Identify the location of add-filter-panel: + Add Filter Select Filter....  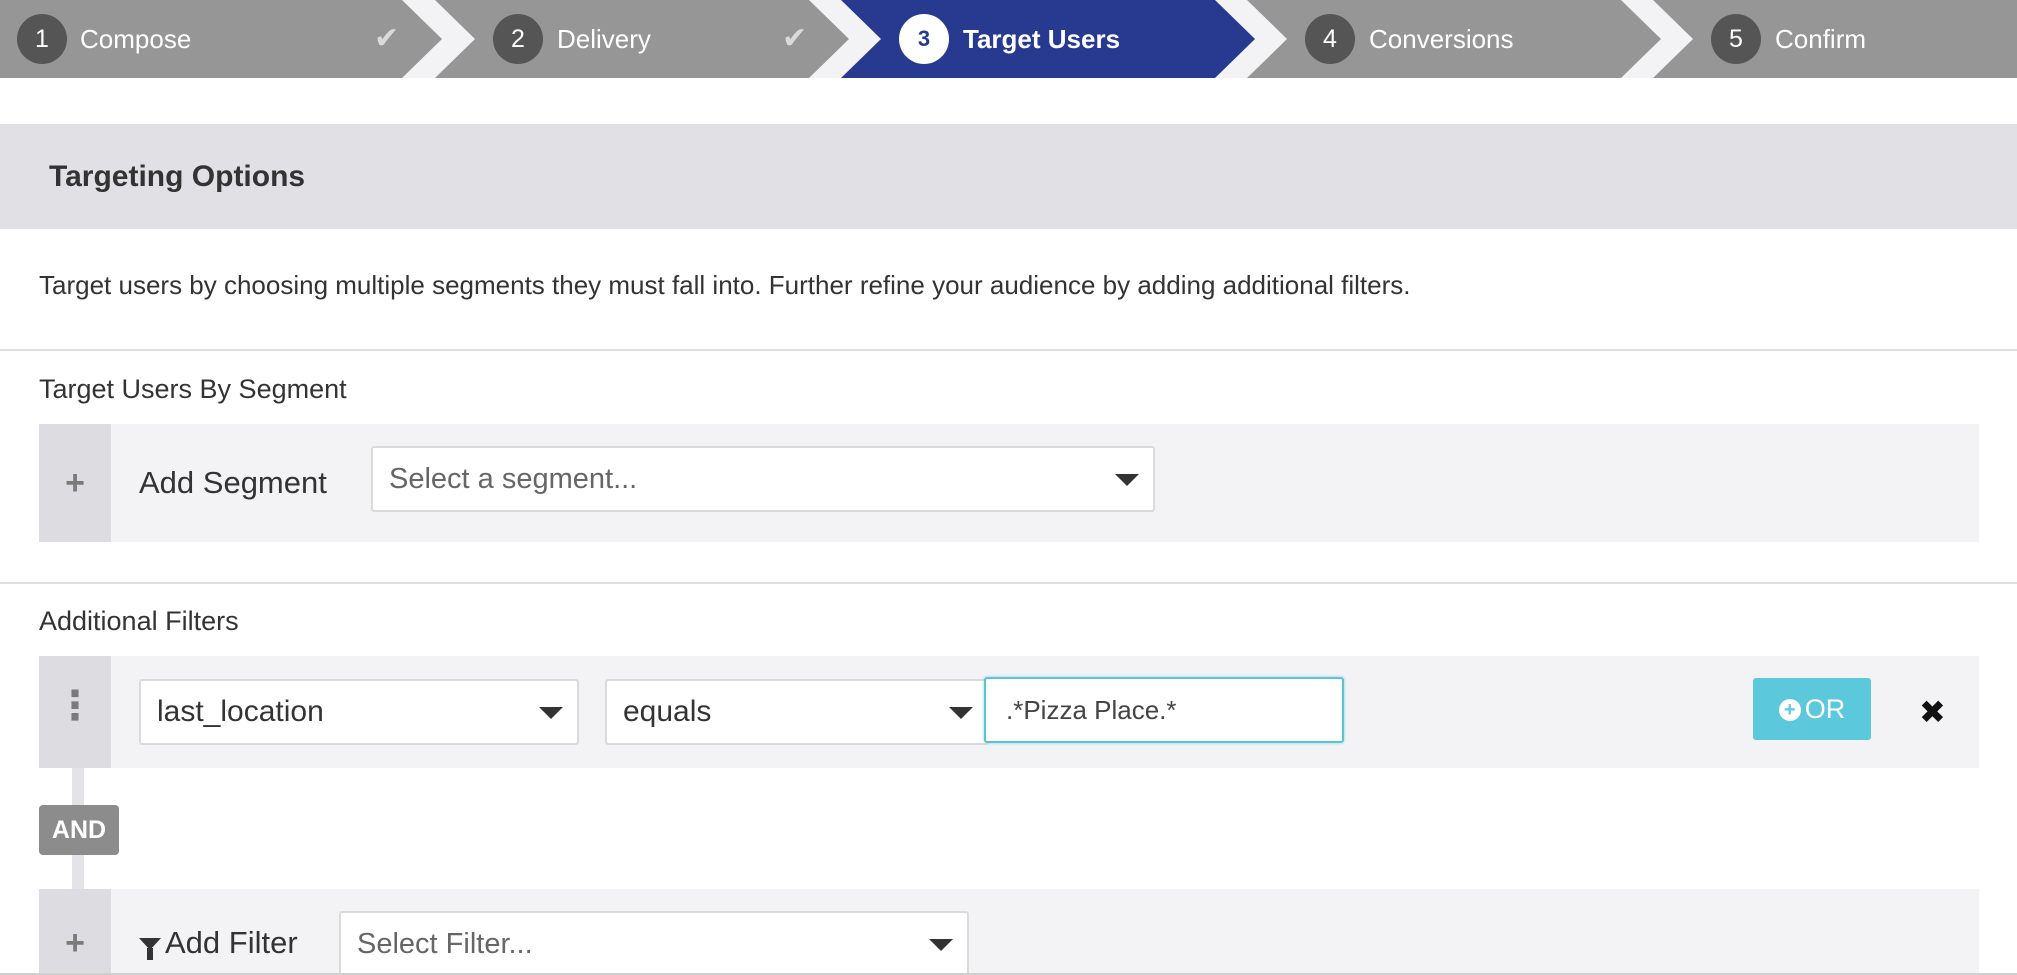
(1009, 932).